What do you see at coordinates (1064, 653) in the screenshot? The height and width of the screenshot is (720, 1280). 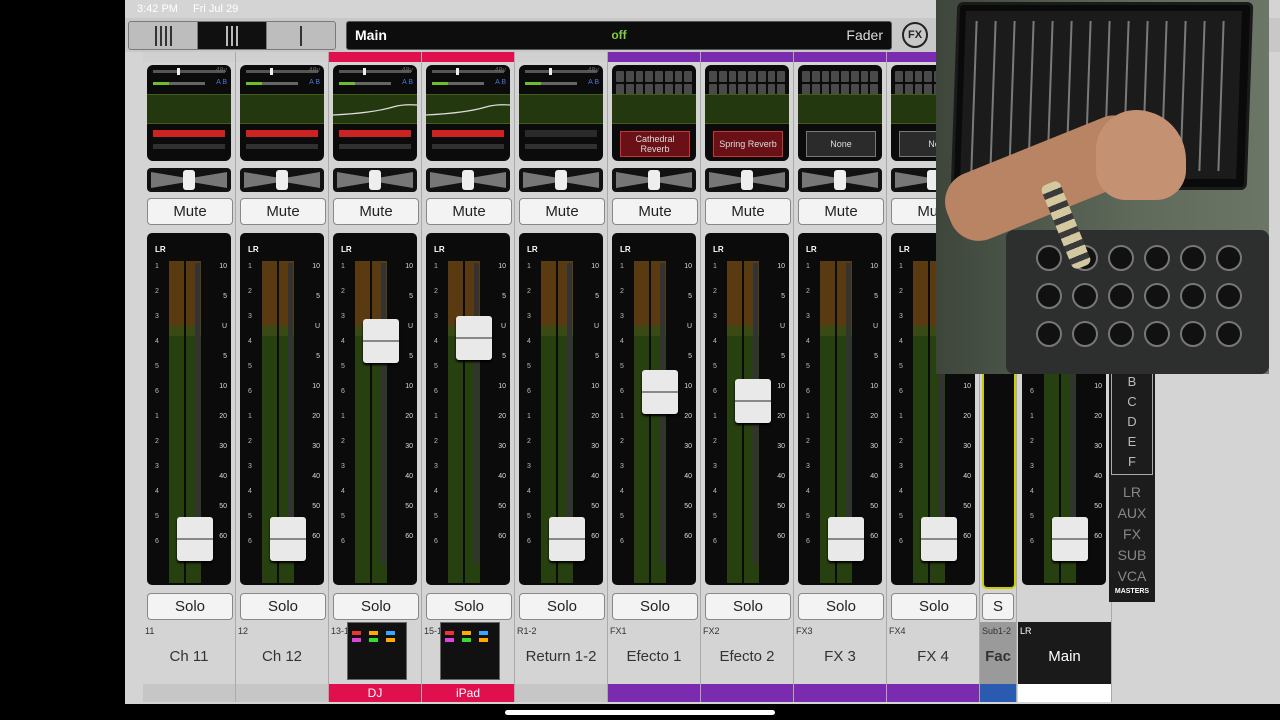 I see `main-label: LR Main` at bounding box center [1064, 653].